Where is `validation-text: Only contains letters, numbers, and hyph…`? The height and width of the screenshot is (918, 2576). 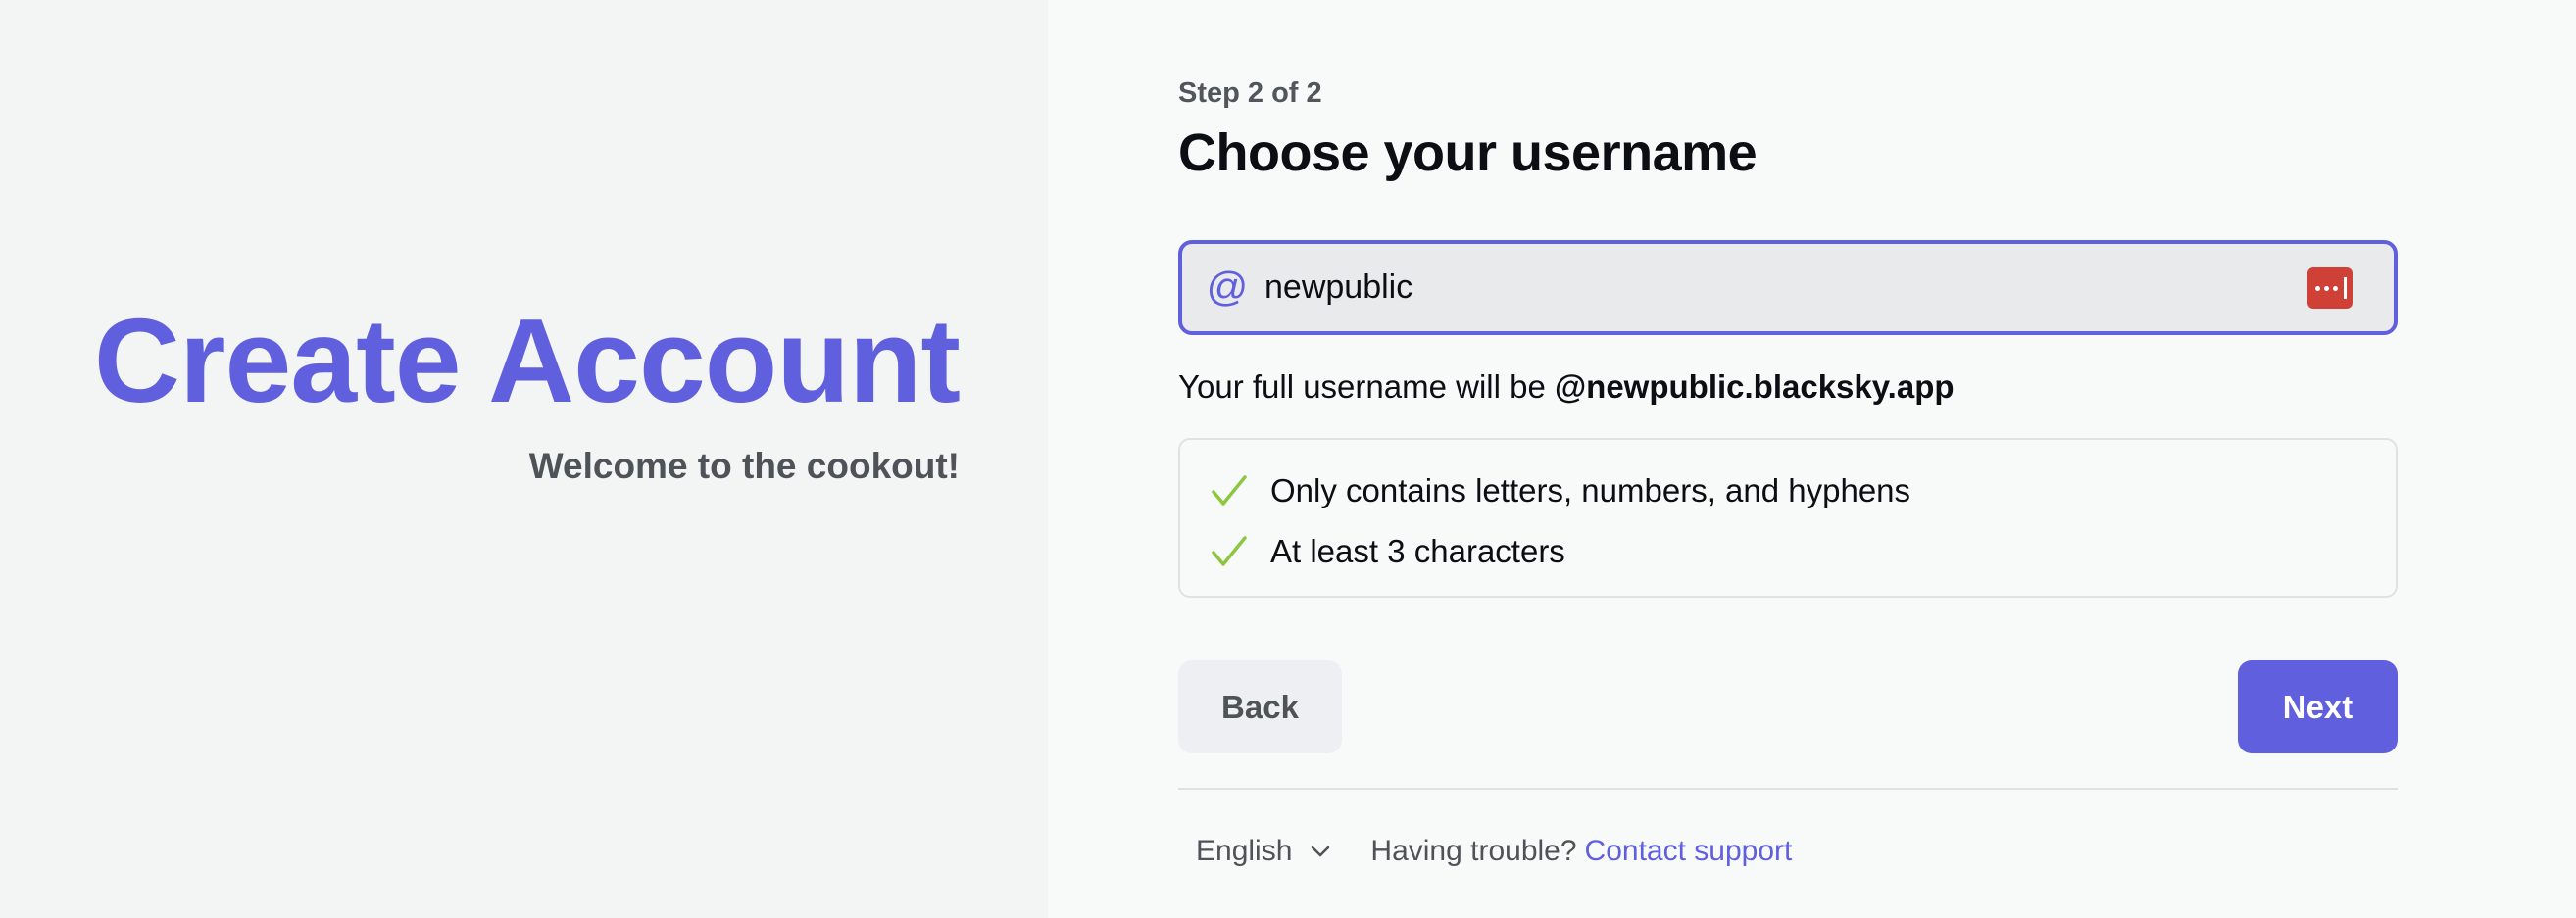 validation-text: Only contains letters, numbers, and hyph… is located at coordinates (1590, 490).